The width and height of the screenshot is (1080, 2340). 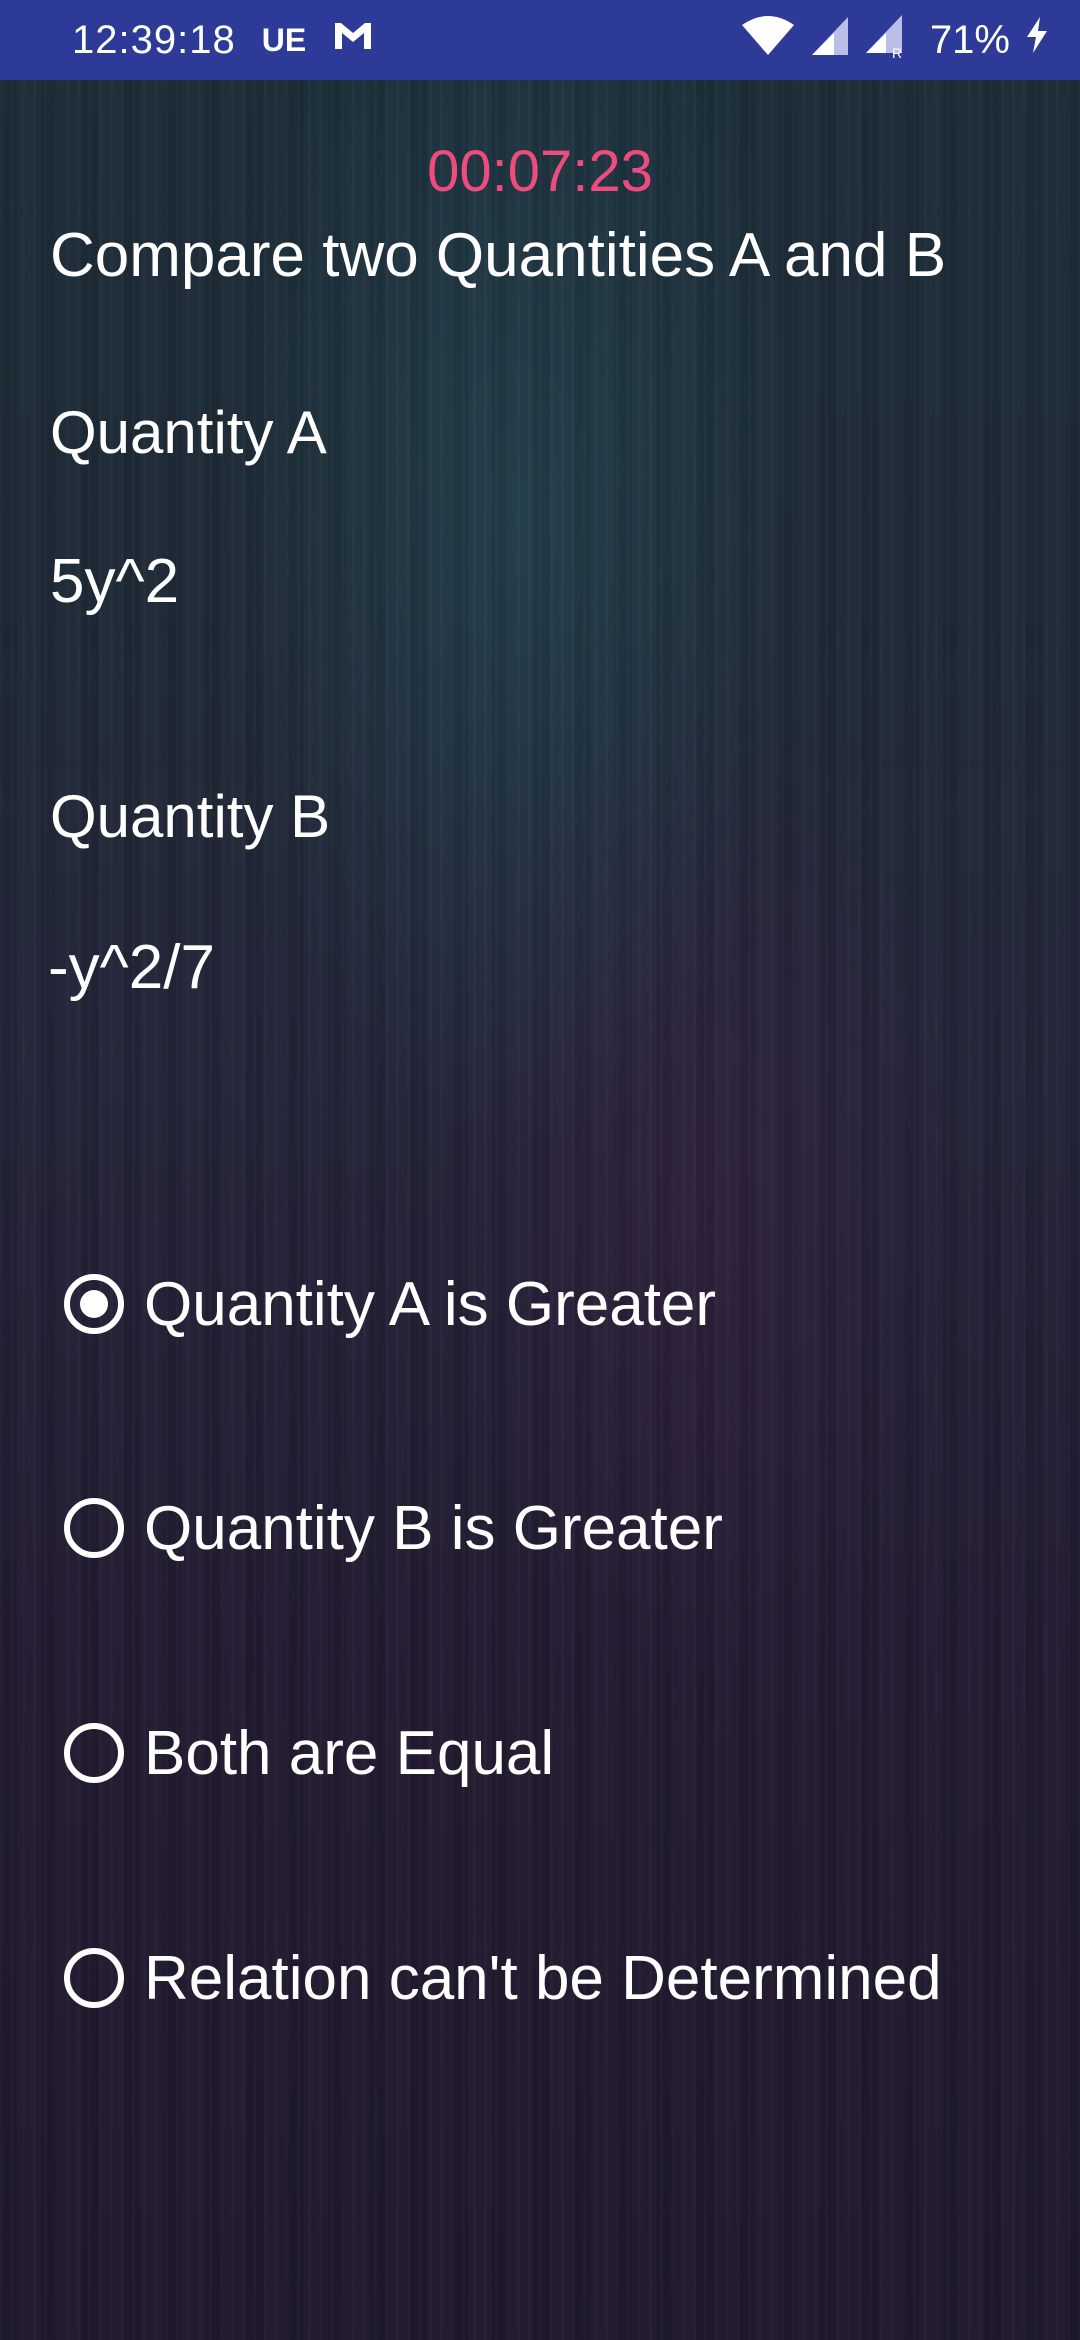 What do you see at coordinates (188, 432) in the screenshot?
I see `quantity-a-label: Quantity A` at bounding box center [188, 432].